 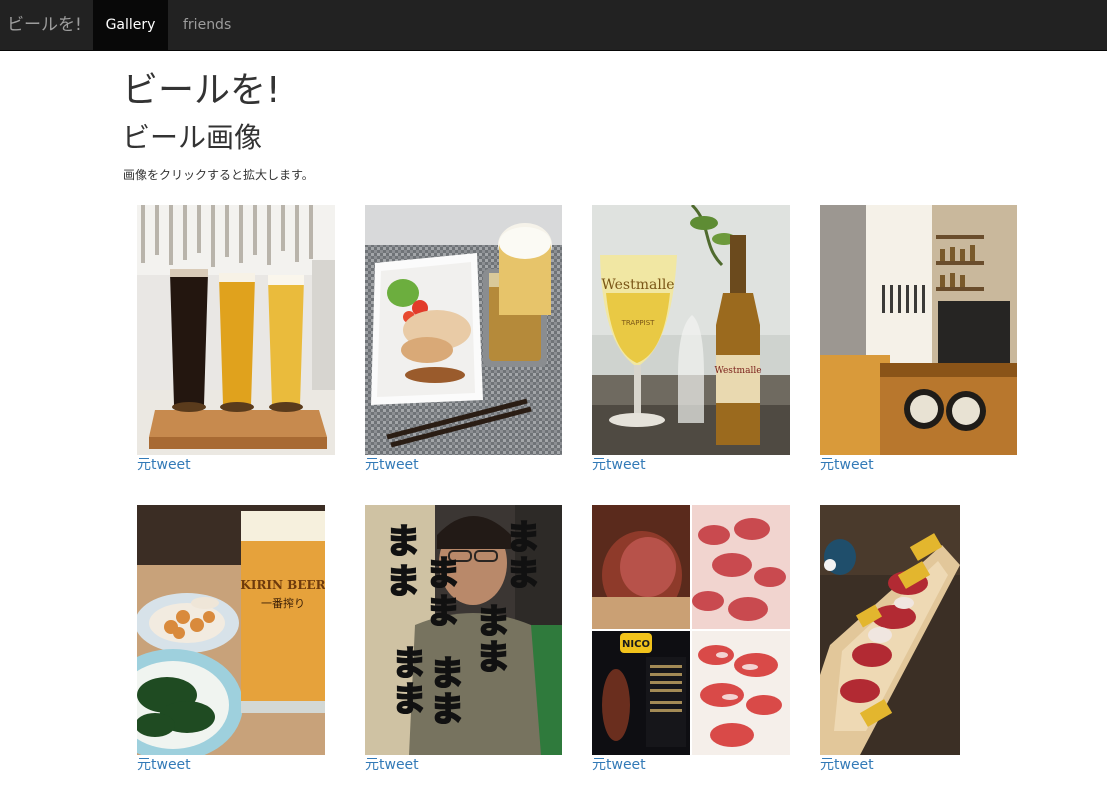 What do you see at coordinates (236, 330) in the screenshot?
I see `photo-beer-flight` at bounding box center [236, 330].